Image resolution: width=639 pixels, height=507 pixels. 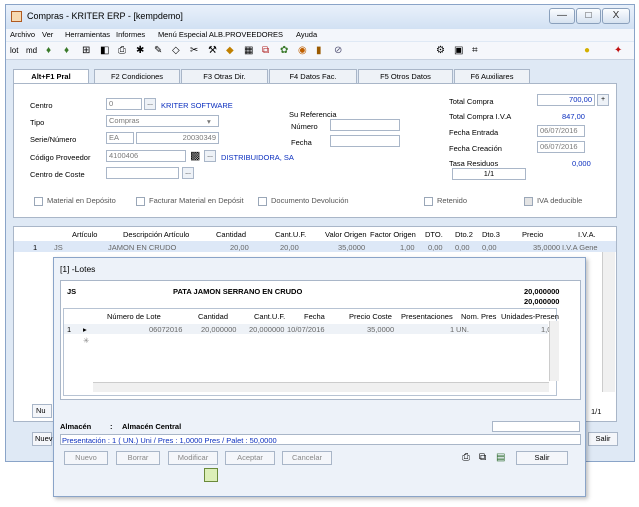 What do you see at coordinates (137, 76) in the screenshot?
I see `tab-condiciones: F2 Condiciones` at bounding box center [137, 76].